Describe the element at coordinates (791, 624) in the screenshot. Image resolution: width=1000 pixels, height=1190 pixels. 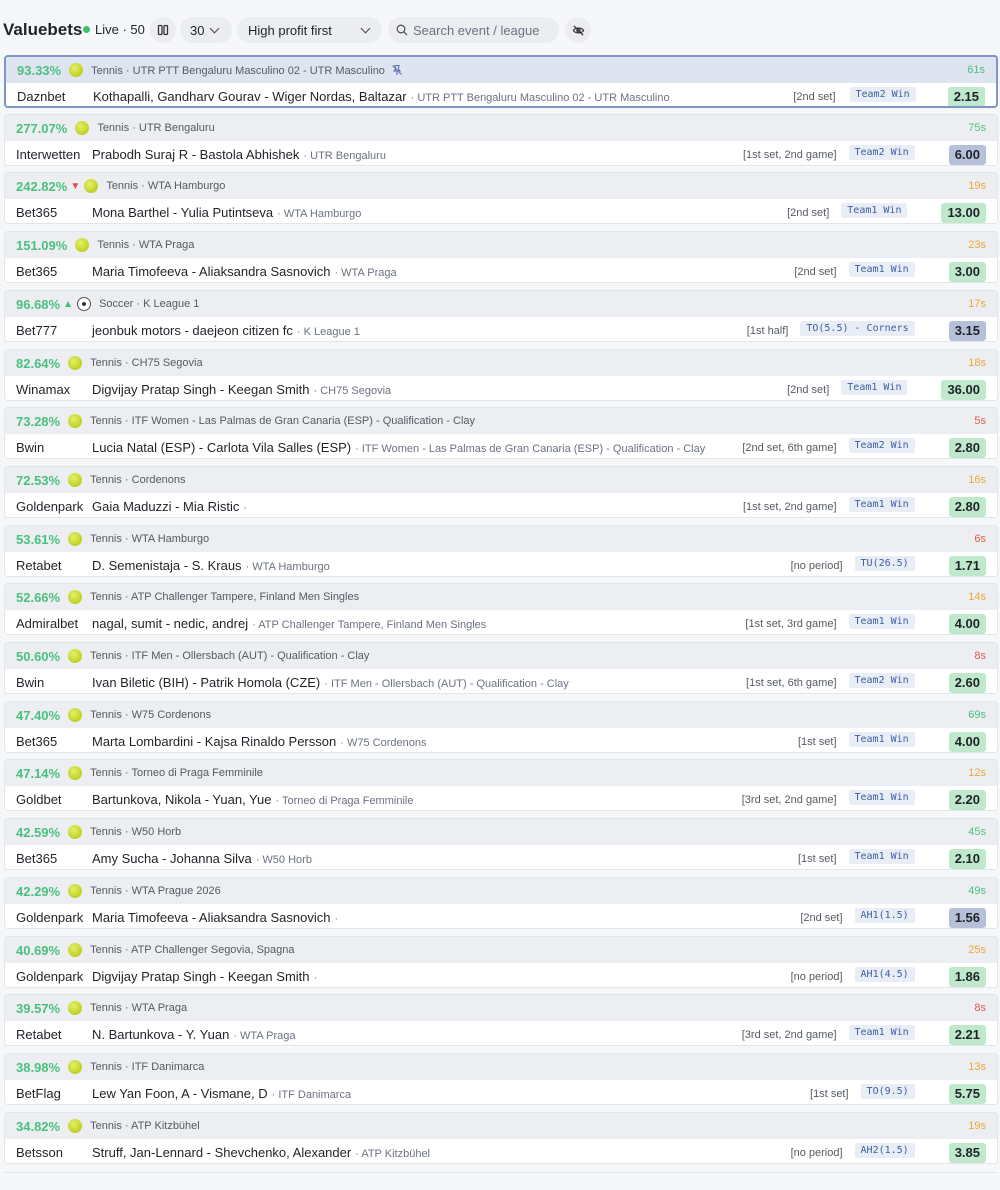
I see `period-label: [1st set, 3rd game]` at that location.